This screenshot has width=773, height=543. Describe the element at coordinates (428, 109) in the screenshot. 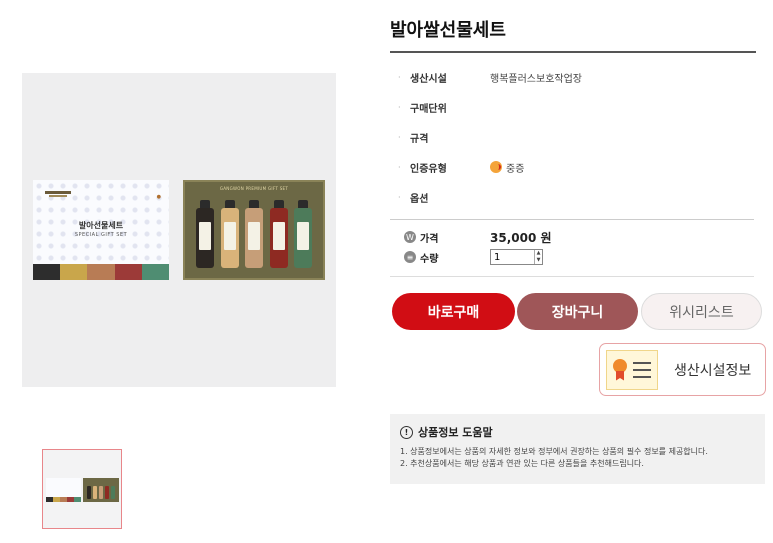

I see `spec-key: 구매단위` at that location.